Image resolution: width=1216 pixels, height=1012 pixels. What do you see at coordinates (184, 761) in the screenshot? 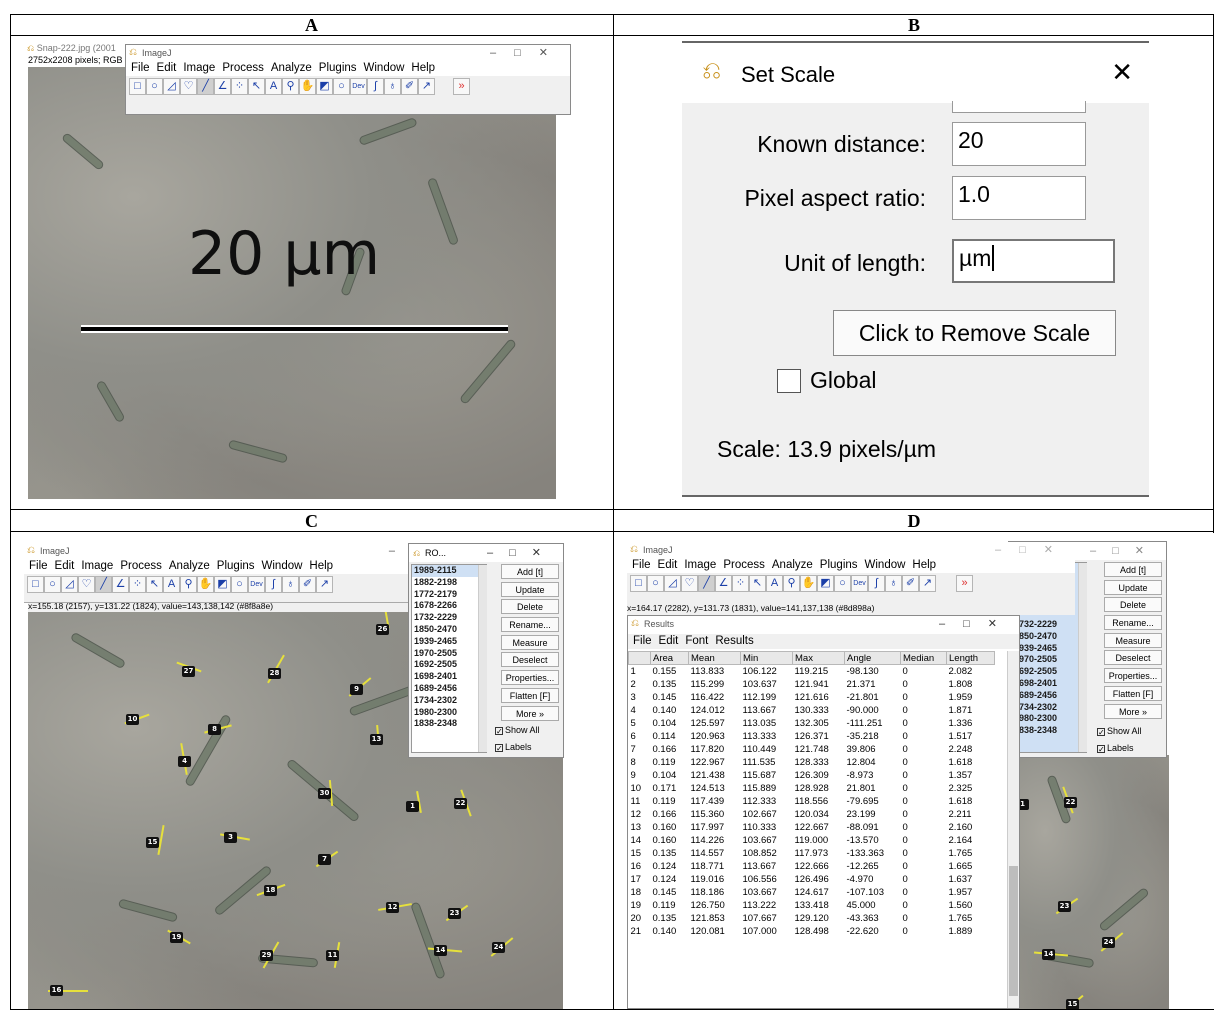
I see `roi-label: 4` at bounding box center [184, 761].